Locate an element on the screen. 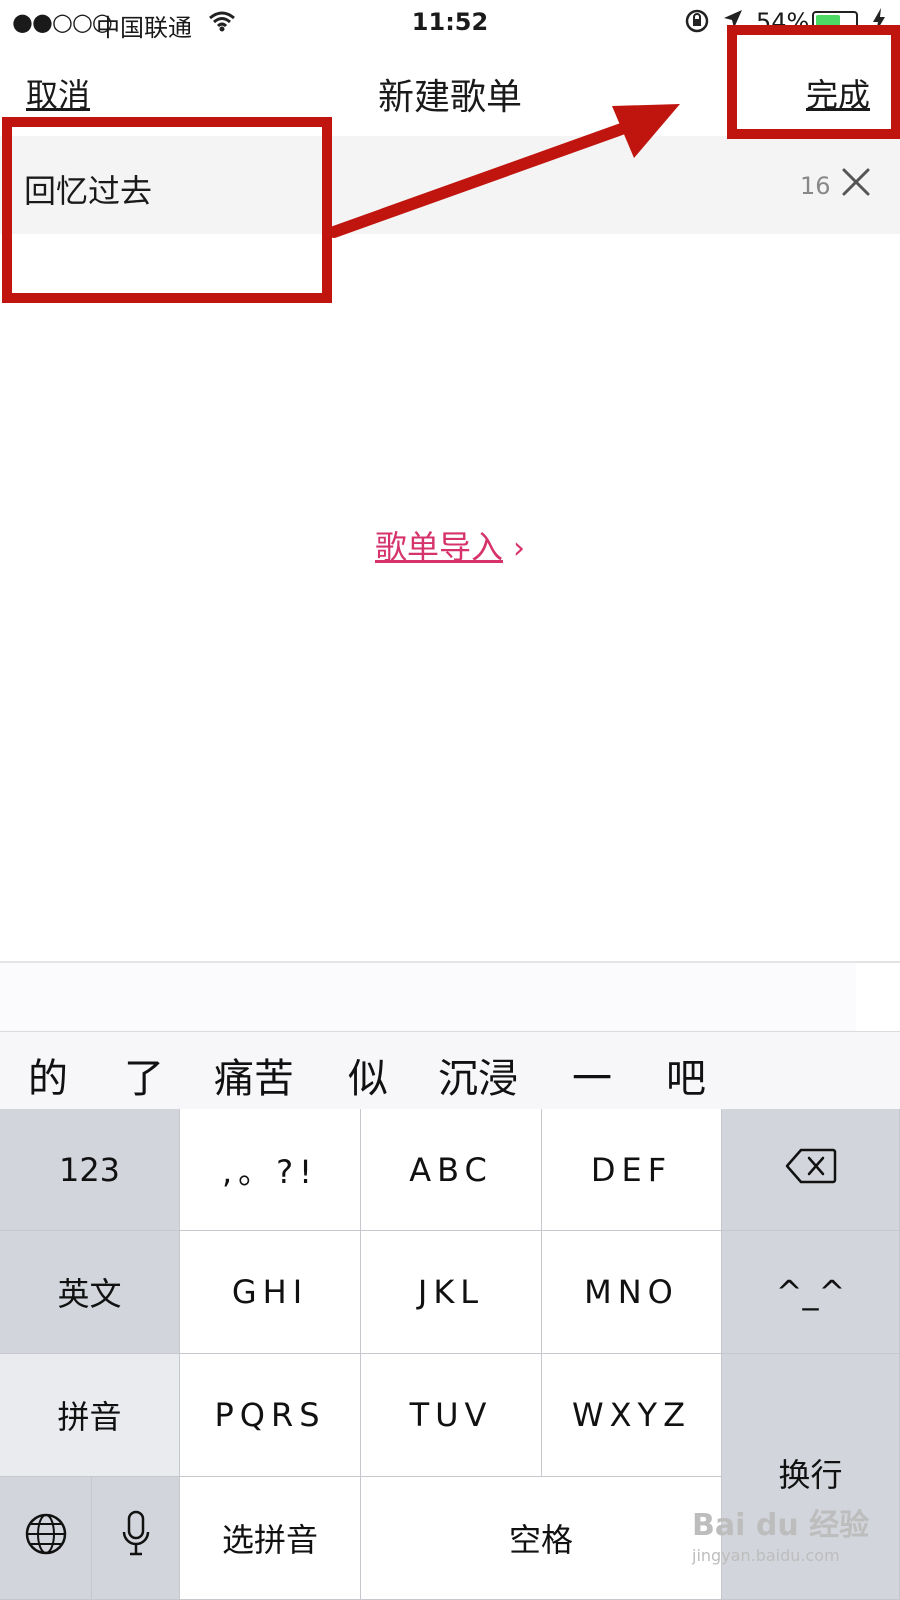 This screenshot has width=900, height=1600. location-arrow-icon is located at coordinates (733, 22).